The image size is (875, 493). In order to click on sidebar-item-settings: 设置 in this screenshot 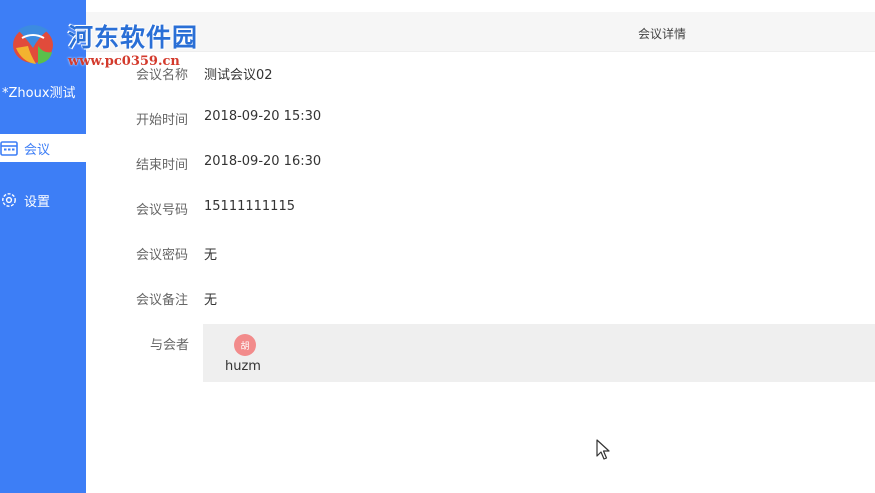, I will do `click(43, 200)`.